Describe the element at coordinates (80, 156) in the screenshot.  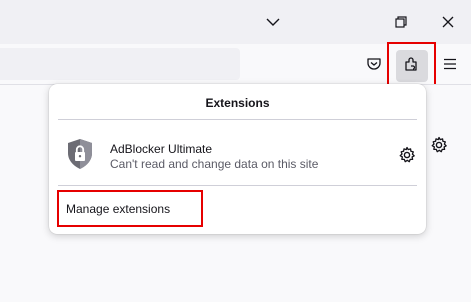
I see `shield-lock-icon` at that location.